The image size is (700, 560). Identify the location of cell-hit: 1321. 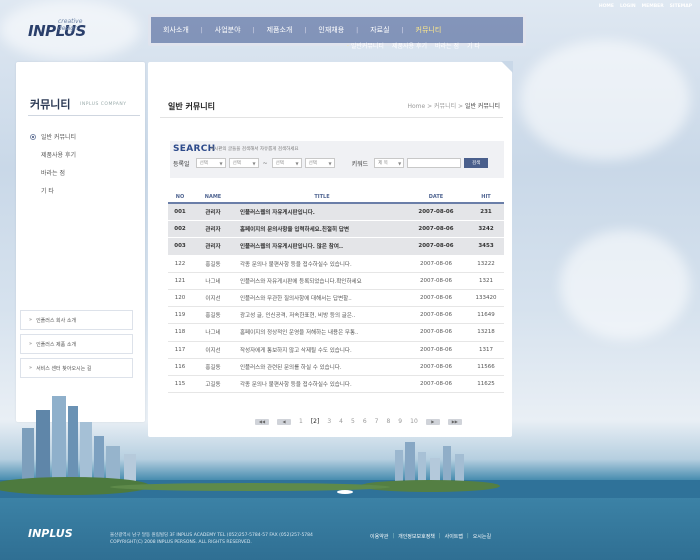
(486, 280).